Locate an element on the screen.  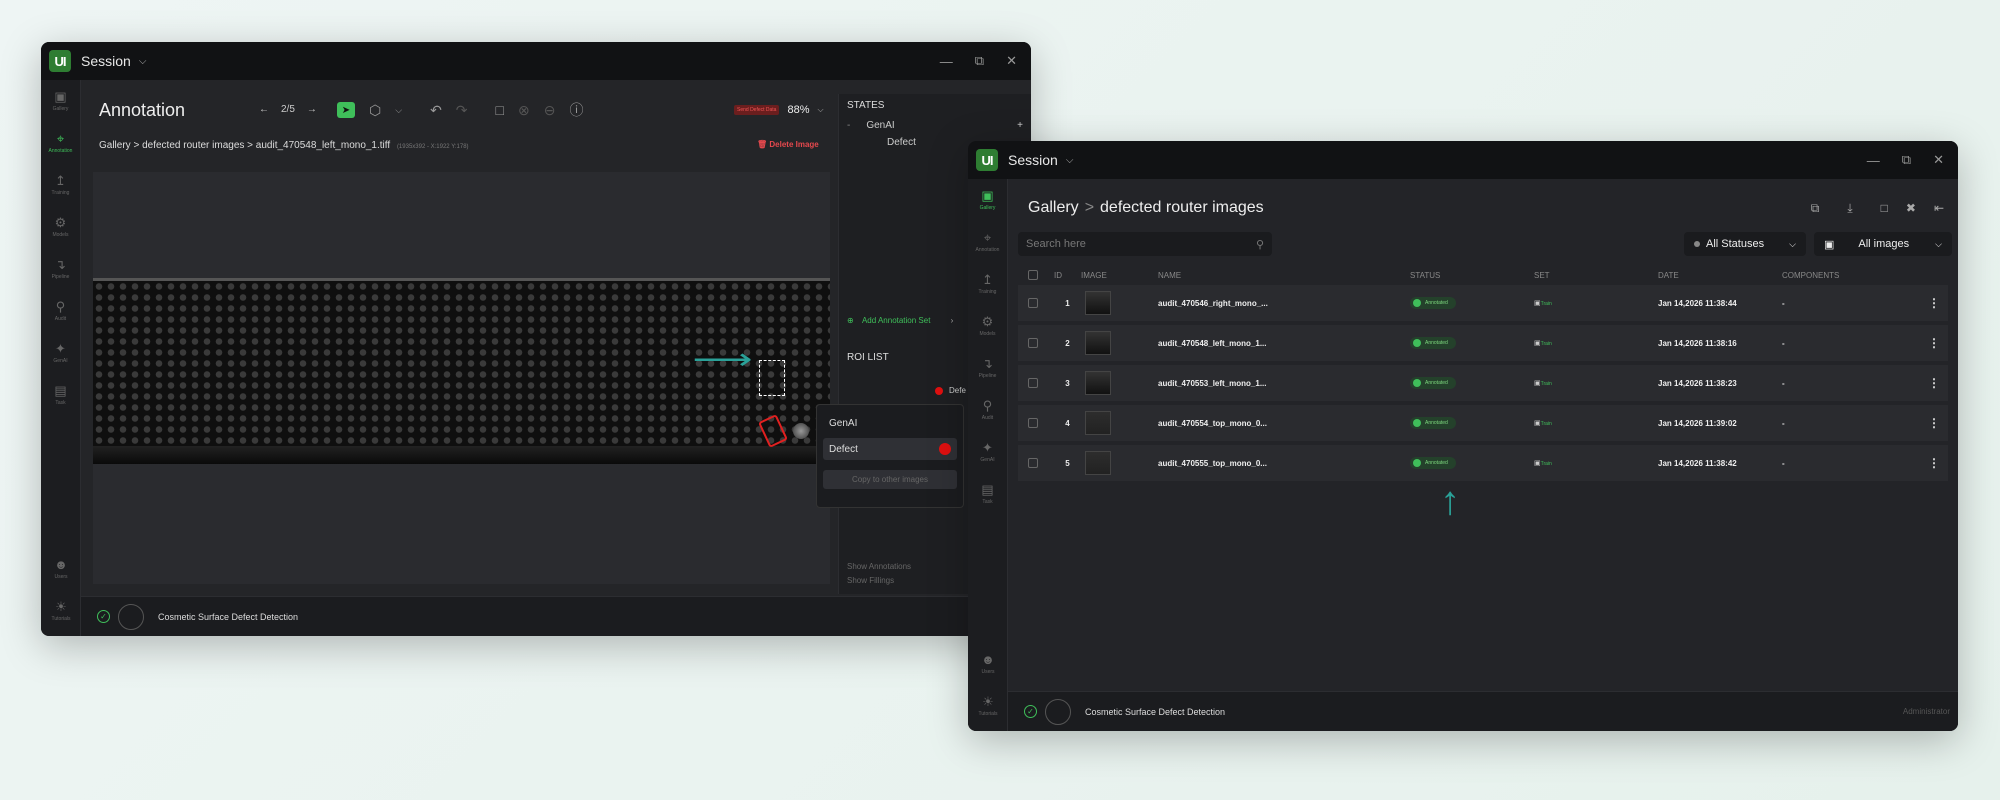
image-meta: (1935x392 - X:1922 Y:178) is located at coordinates (432, 147).